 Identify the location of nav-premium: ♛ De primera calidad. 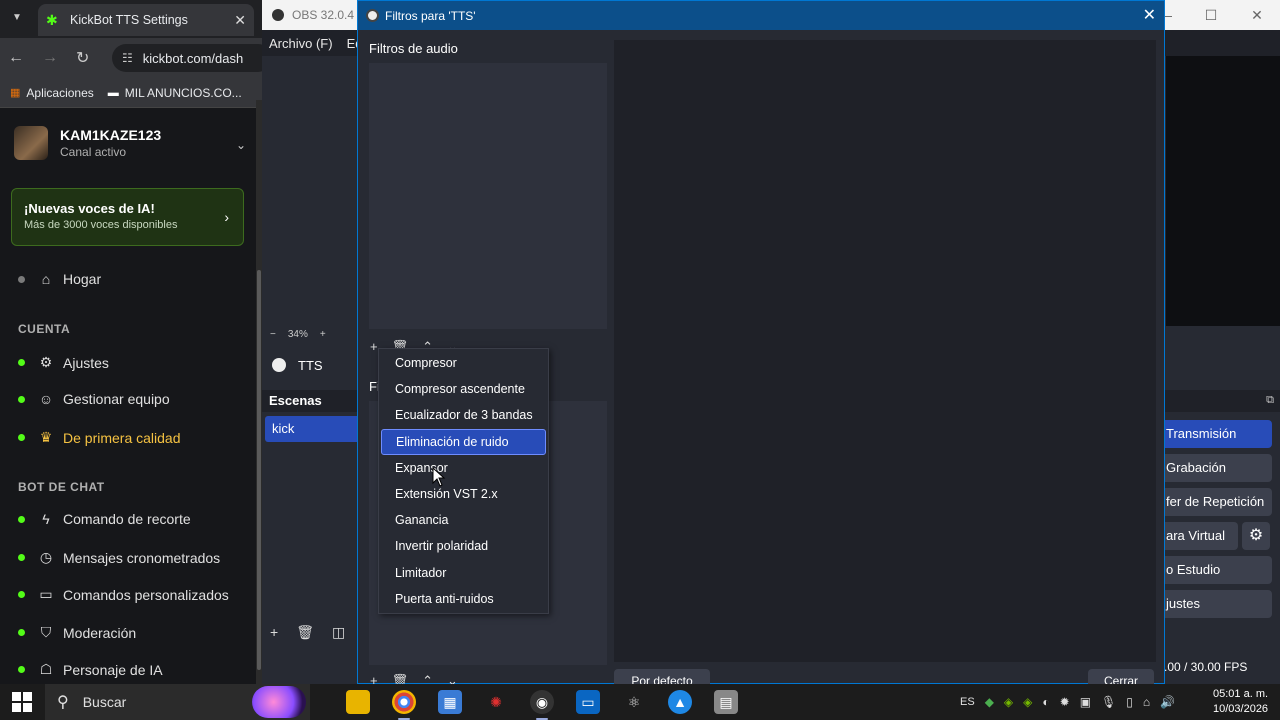
(99, 437).